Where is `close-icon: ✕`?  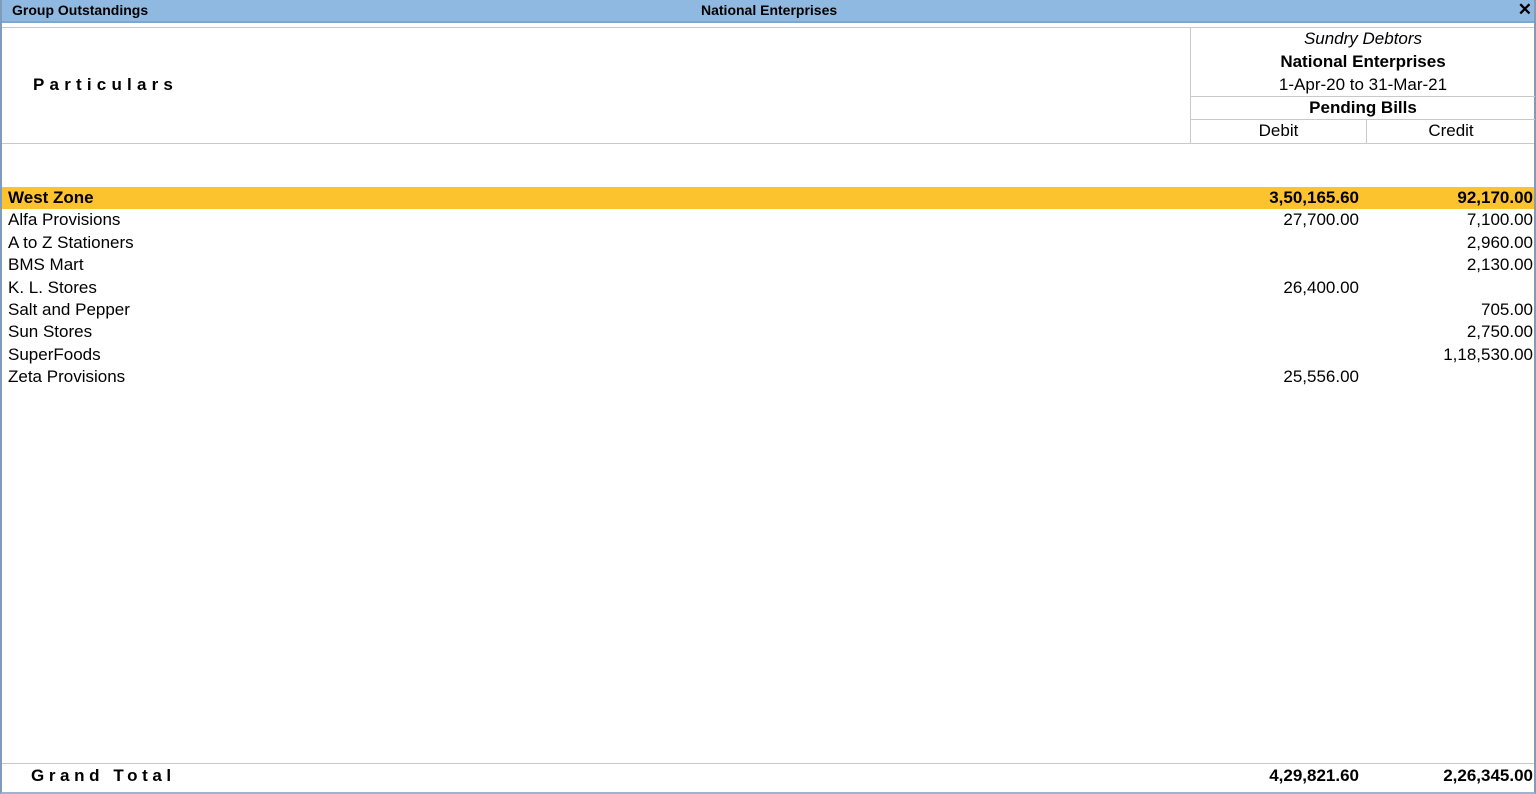
close-icon: ✕ is located at coordinates (1525, 10).